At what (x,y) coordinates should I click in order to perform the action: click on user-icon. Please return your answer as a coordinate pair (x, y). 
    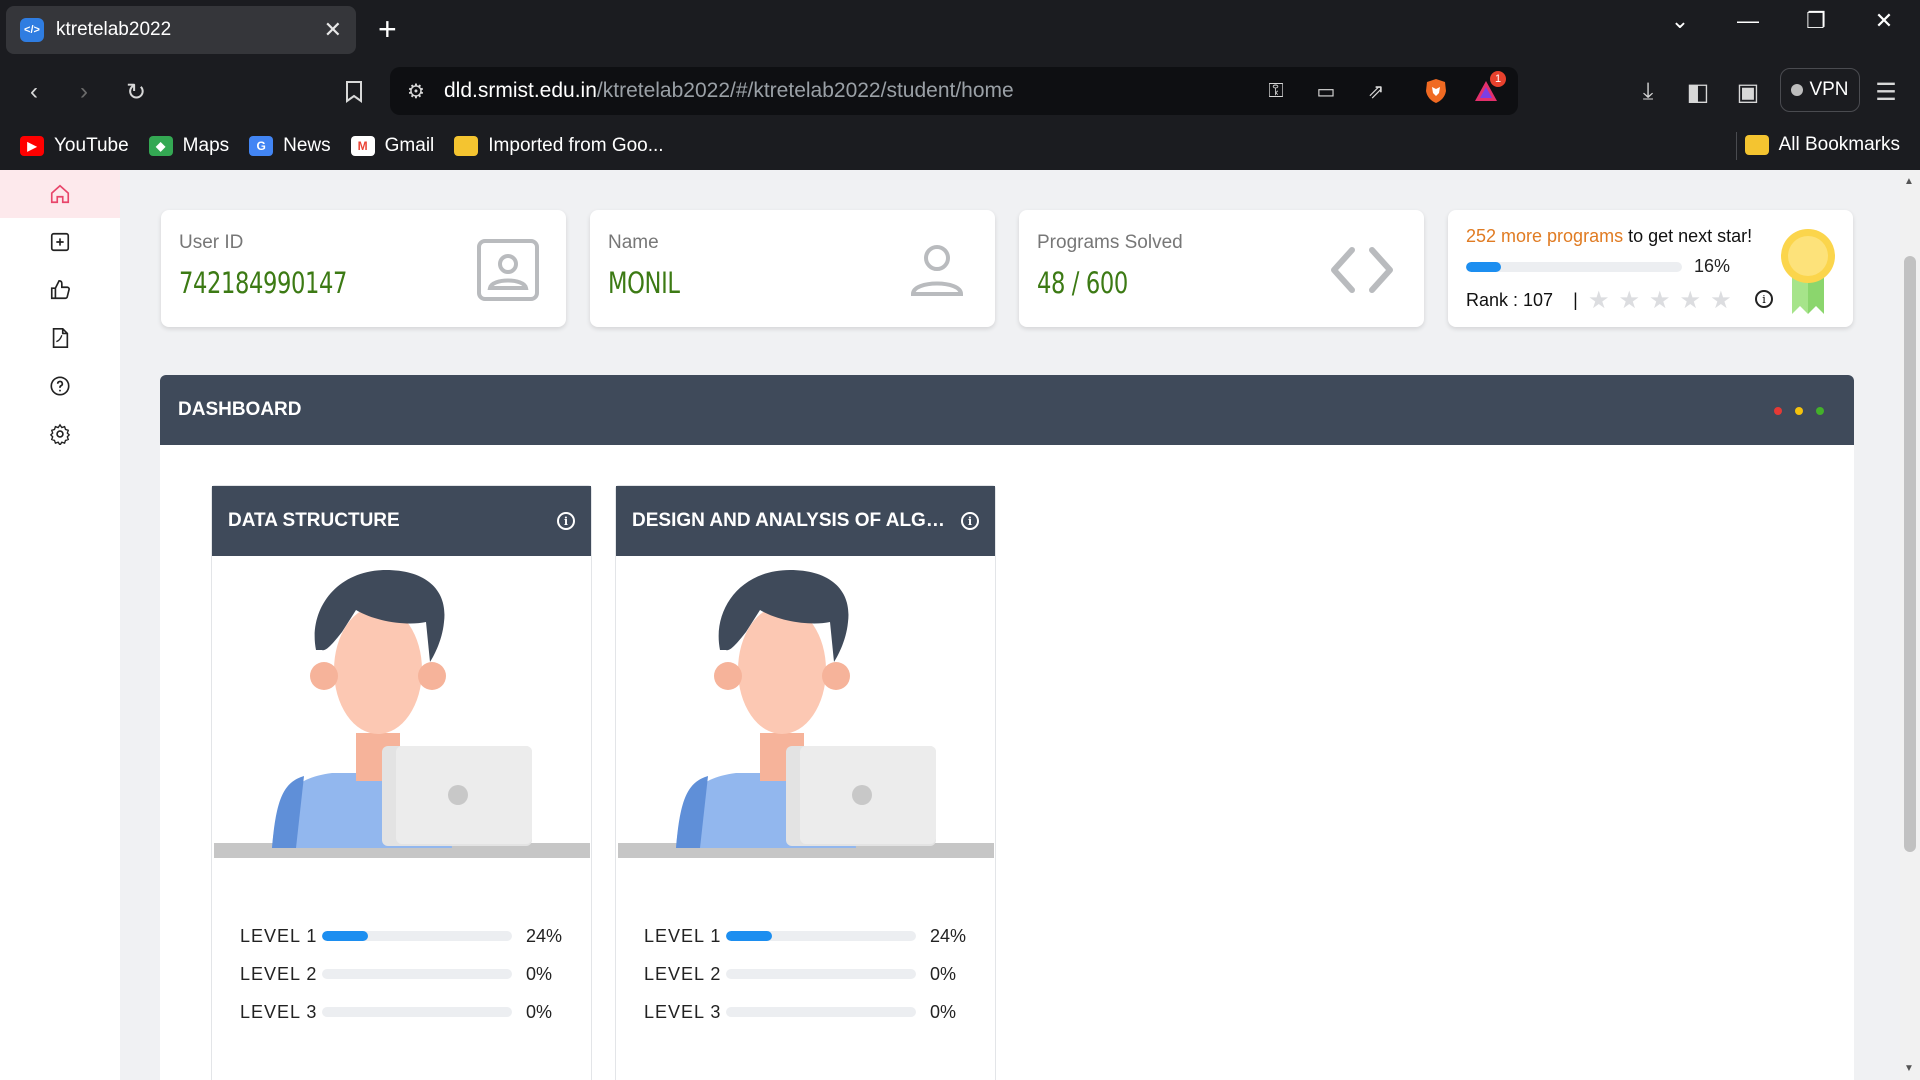
    Looking at the image, I should click on (937, 270).